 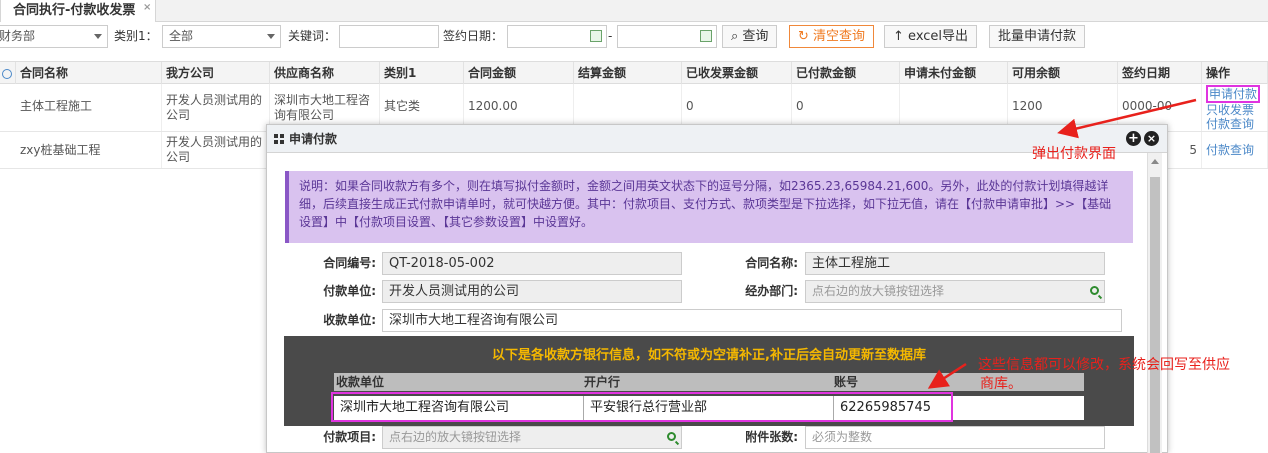 What do you see at coordinates (1062, 243) in the screenshot?
I see `annotation-arrows` at bounding box center [1062, 243].